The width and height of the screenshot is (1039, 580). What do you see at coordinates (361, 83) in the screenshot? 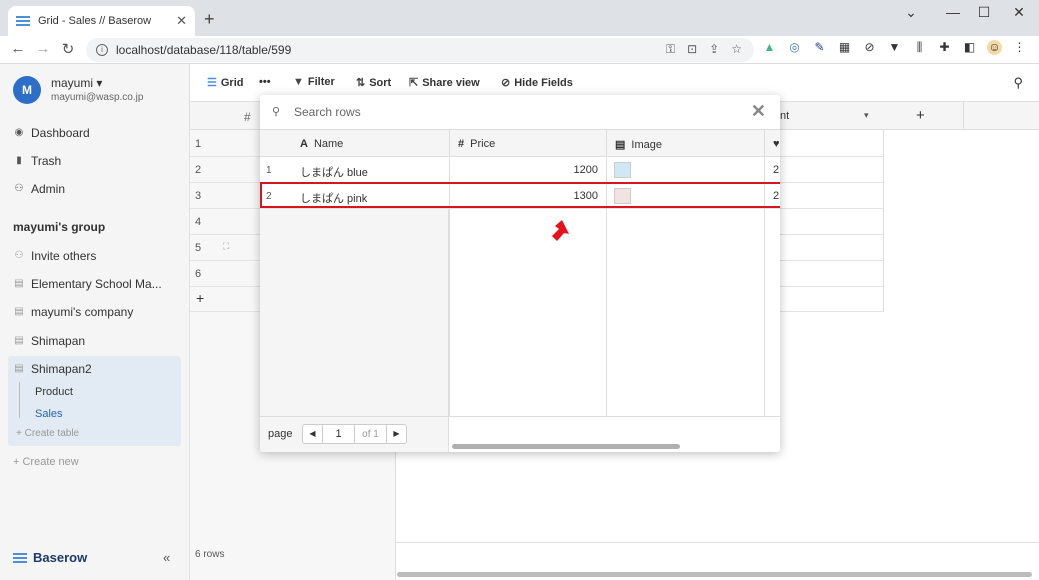
I see `sort-icon: ⇅` at bounding box center [361, 83].